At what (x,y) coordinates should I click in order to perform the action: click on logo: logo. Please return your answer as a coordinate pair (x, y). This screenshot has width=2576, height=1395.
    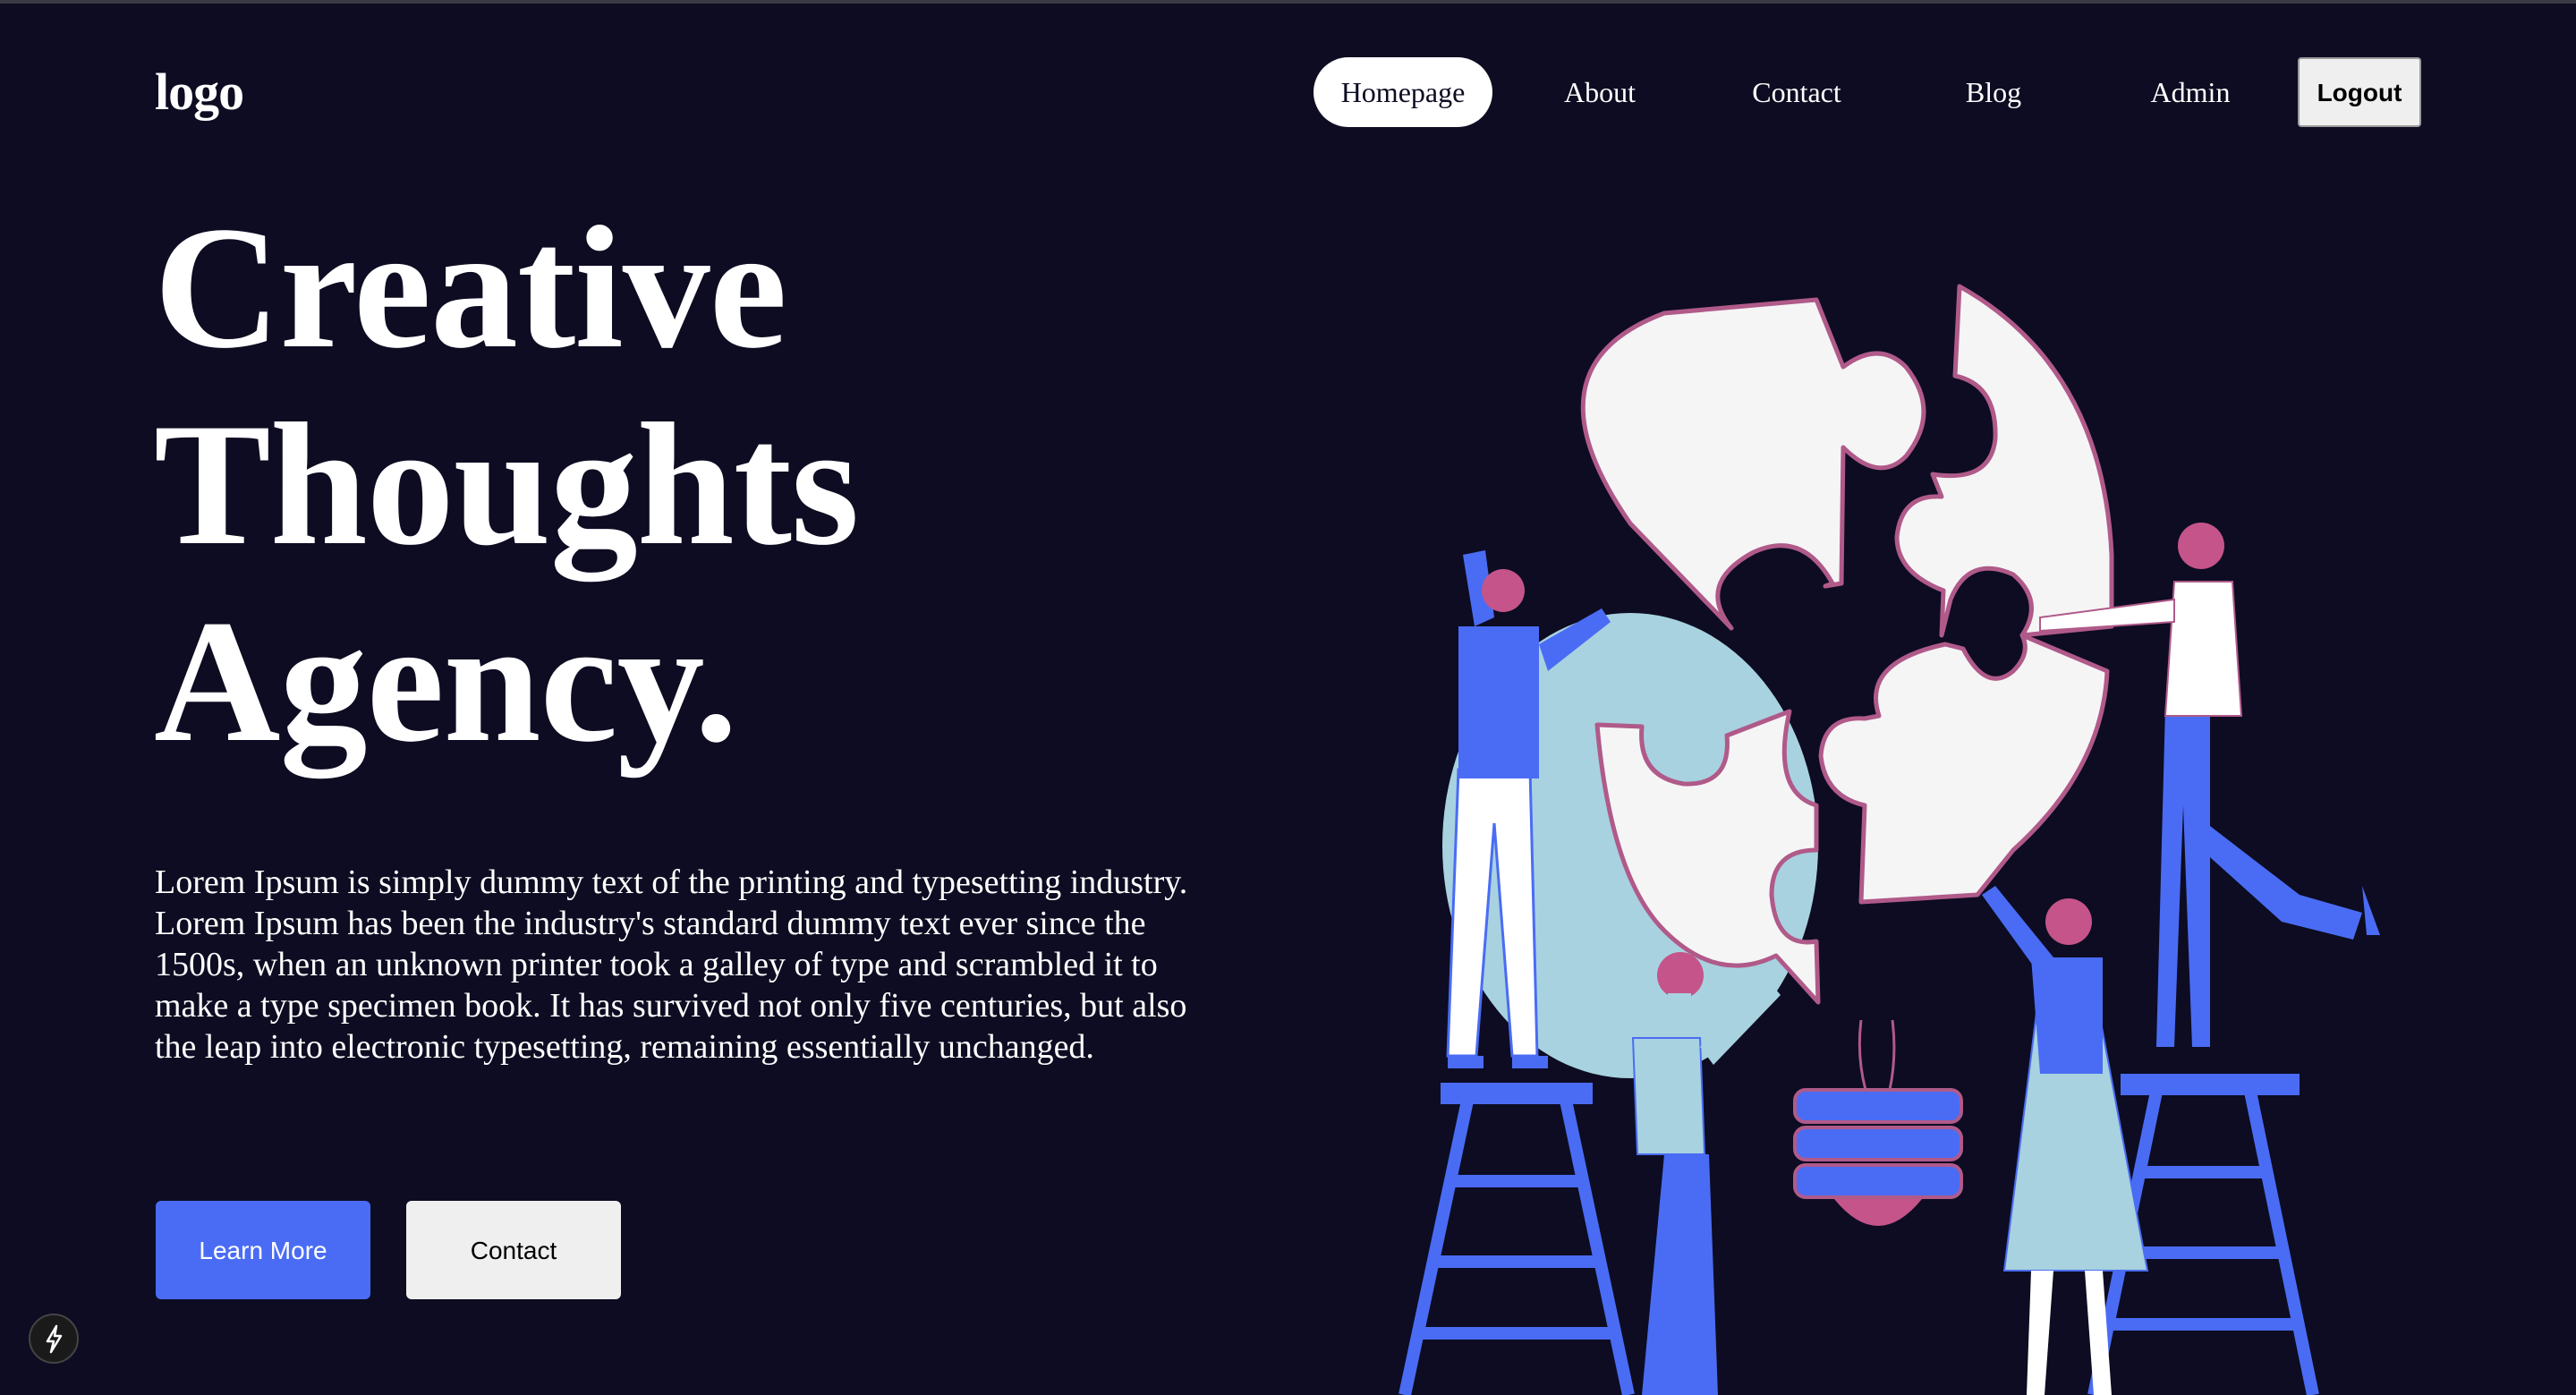
    Looking at the image, I should click on (199, 92).